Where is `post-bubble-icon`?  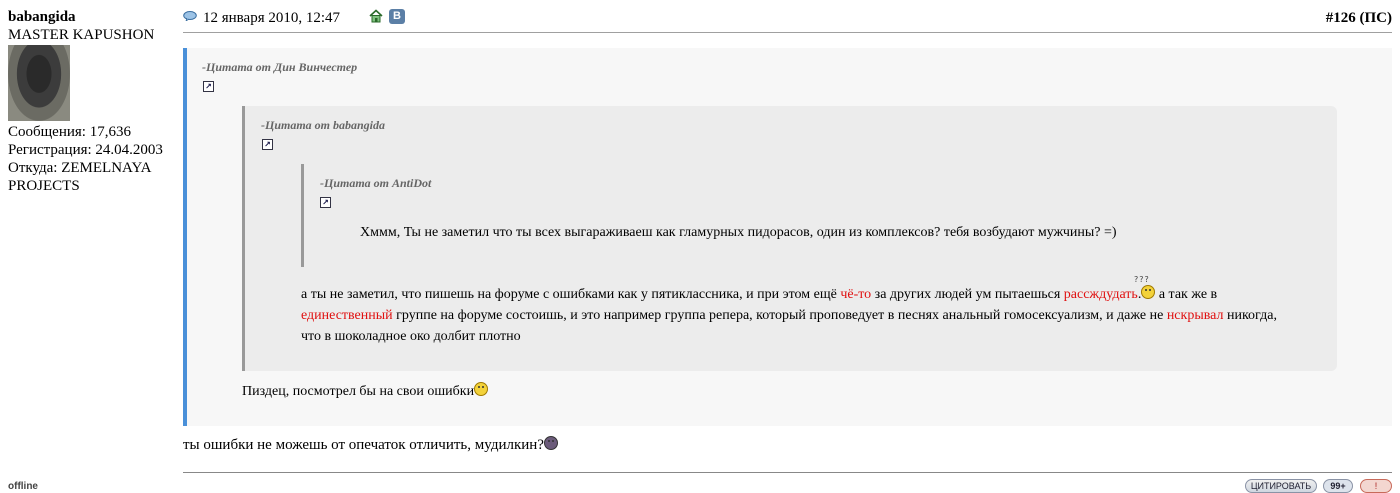
post-bubble-icon is located at coordinates (190, 16).